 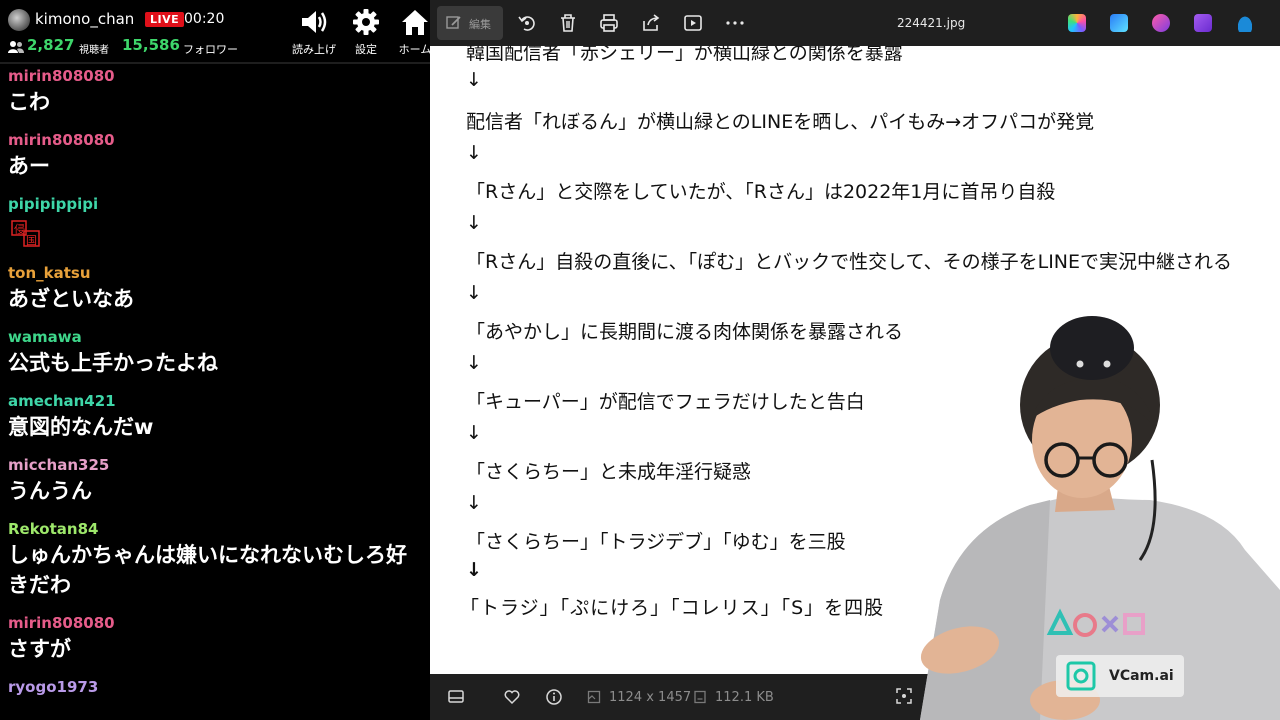 What do you see at coordinates (51, 45) in the screenshot?
I see `viewer-count: 2,827` at bounding box center [51, 45].